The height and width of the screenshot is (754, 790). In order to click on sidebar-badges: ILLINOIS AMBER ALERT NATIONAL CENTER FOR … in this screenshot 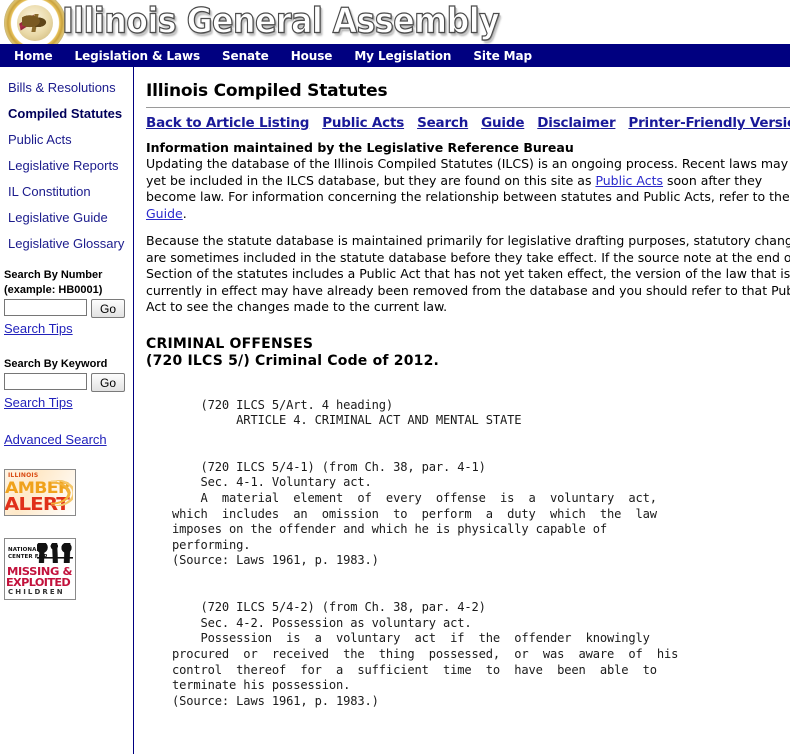, I will do `click(66, 534)`.